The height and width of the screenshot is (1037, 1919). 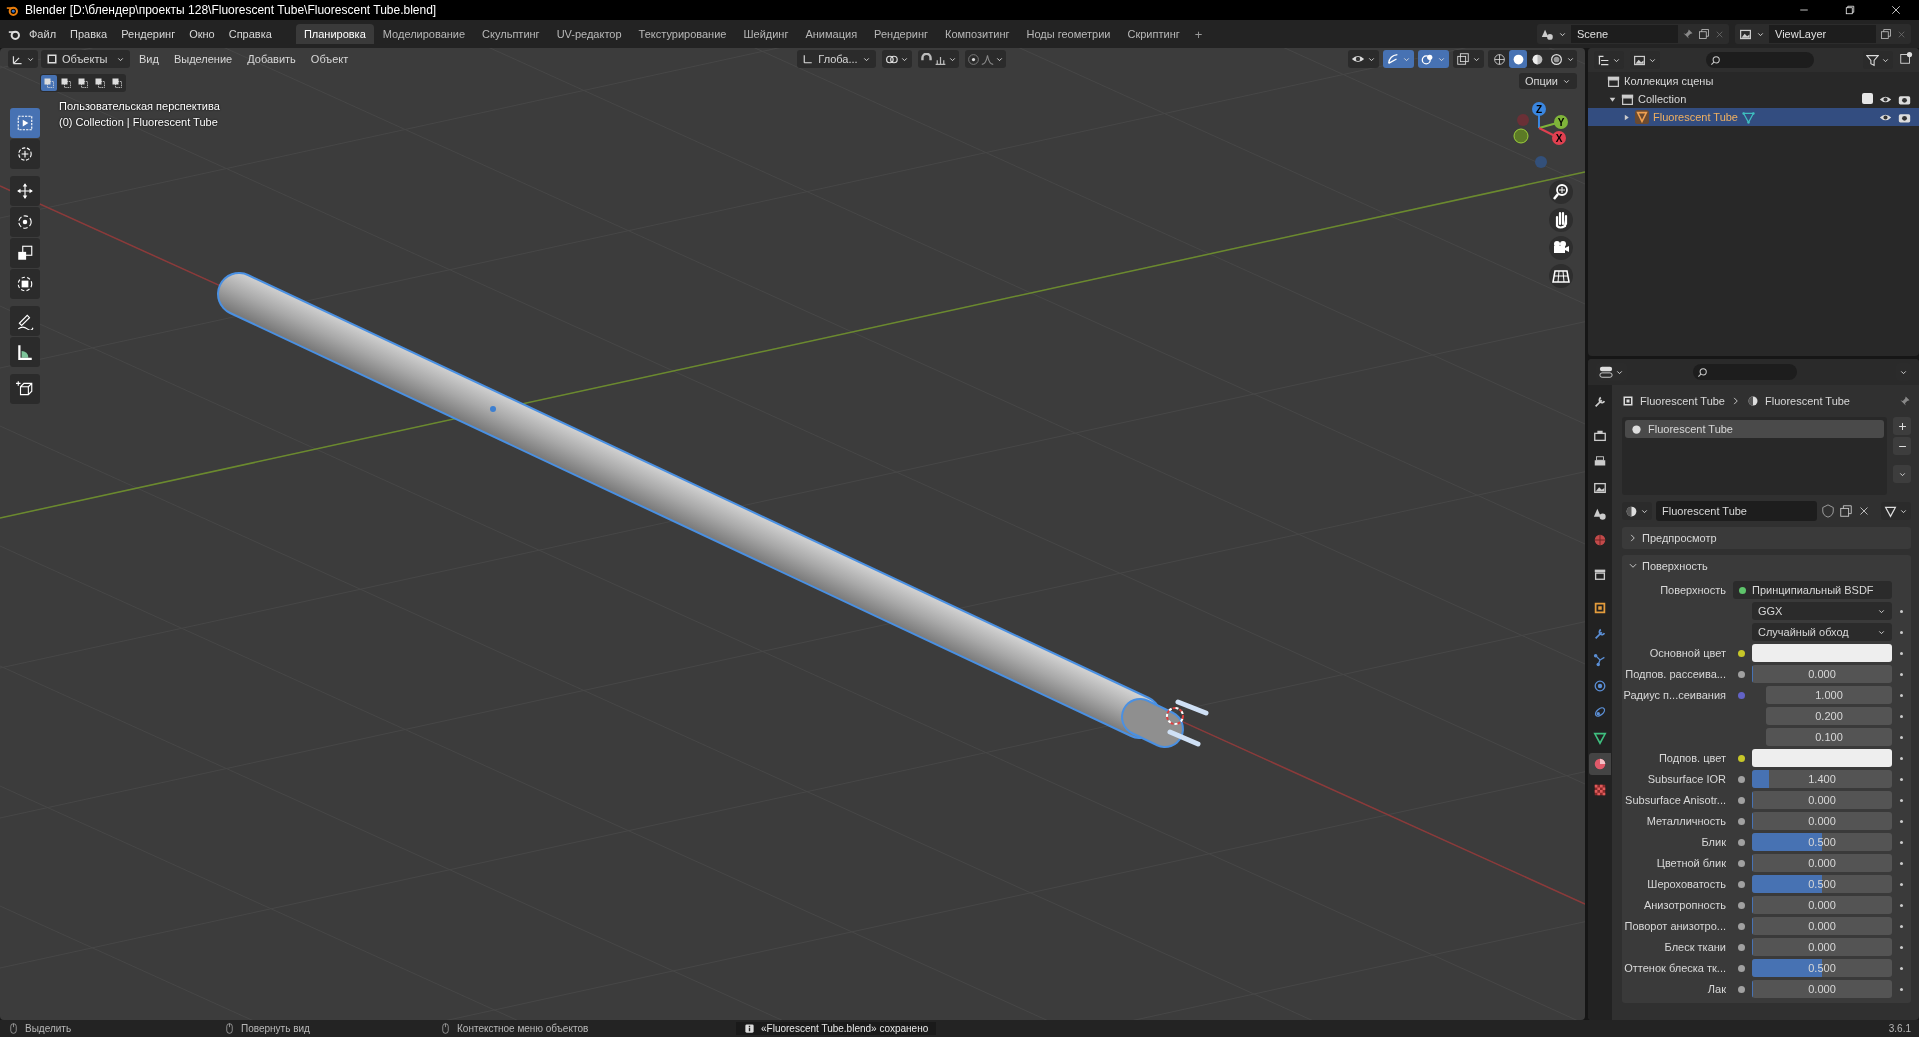 What do you see at coordinates (1547, 81) in the screenshot?
I see `options-dropdown: Опции` at bounding box center [1547, 81].